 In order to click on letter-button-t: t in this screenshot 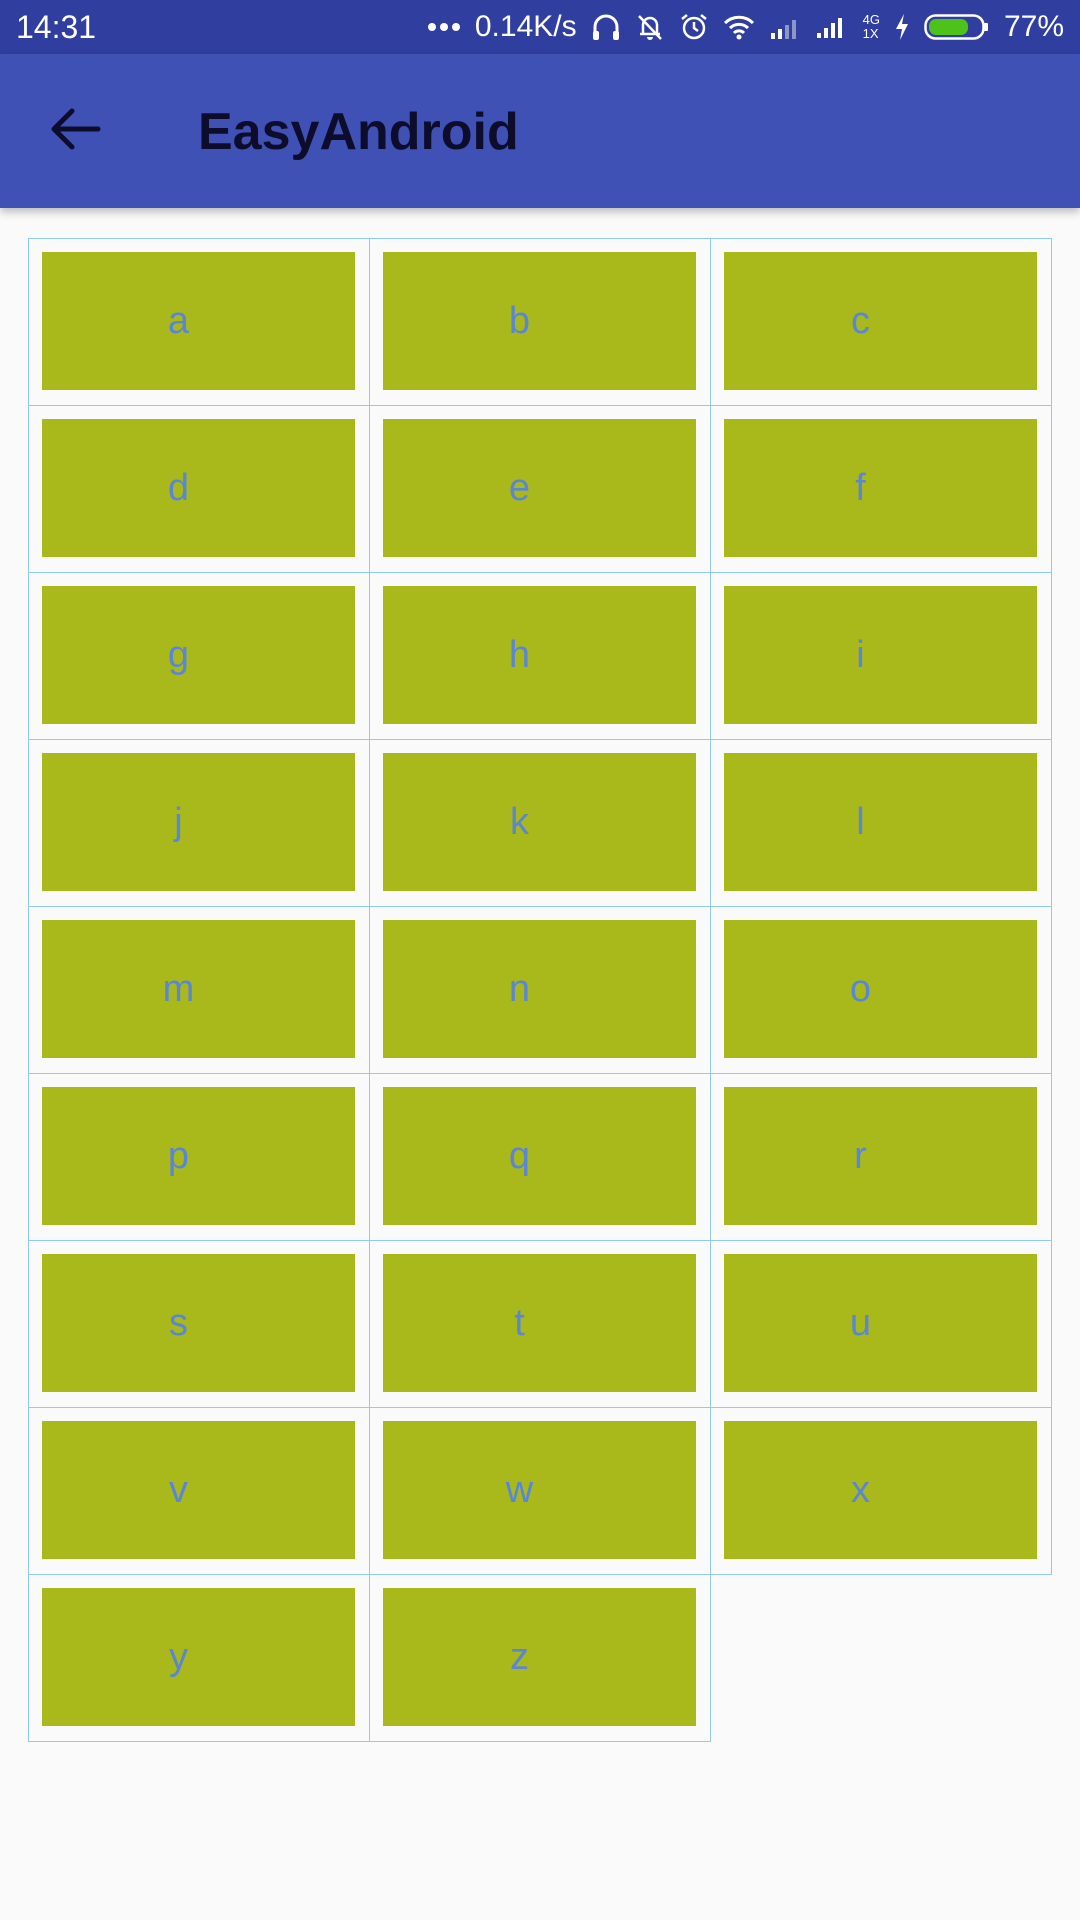, I will do `click(539, 1323)`.